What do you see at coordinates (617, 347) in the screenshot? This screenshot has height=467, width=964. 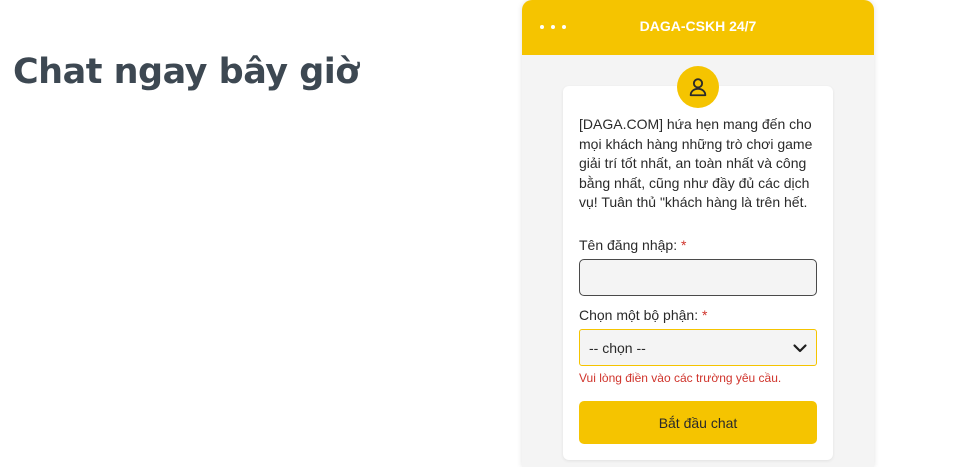 I see `department-selected-value: -- chọn --` at bounding box center [617, 347].